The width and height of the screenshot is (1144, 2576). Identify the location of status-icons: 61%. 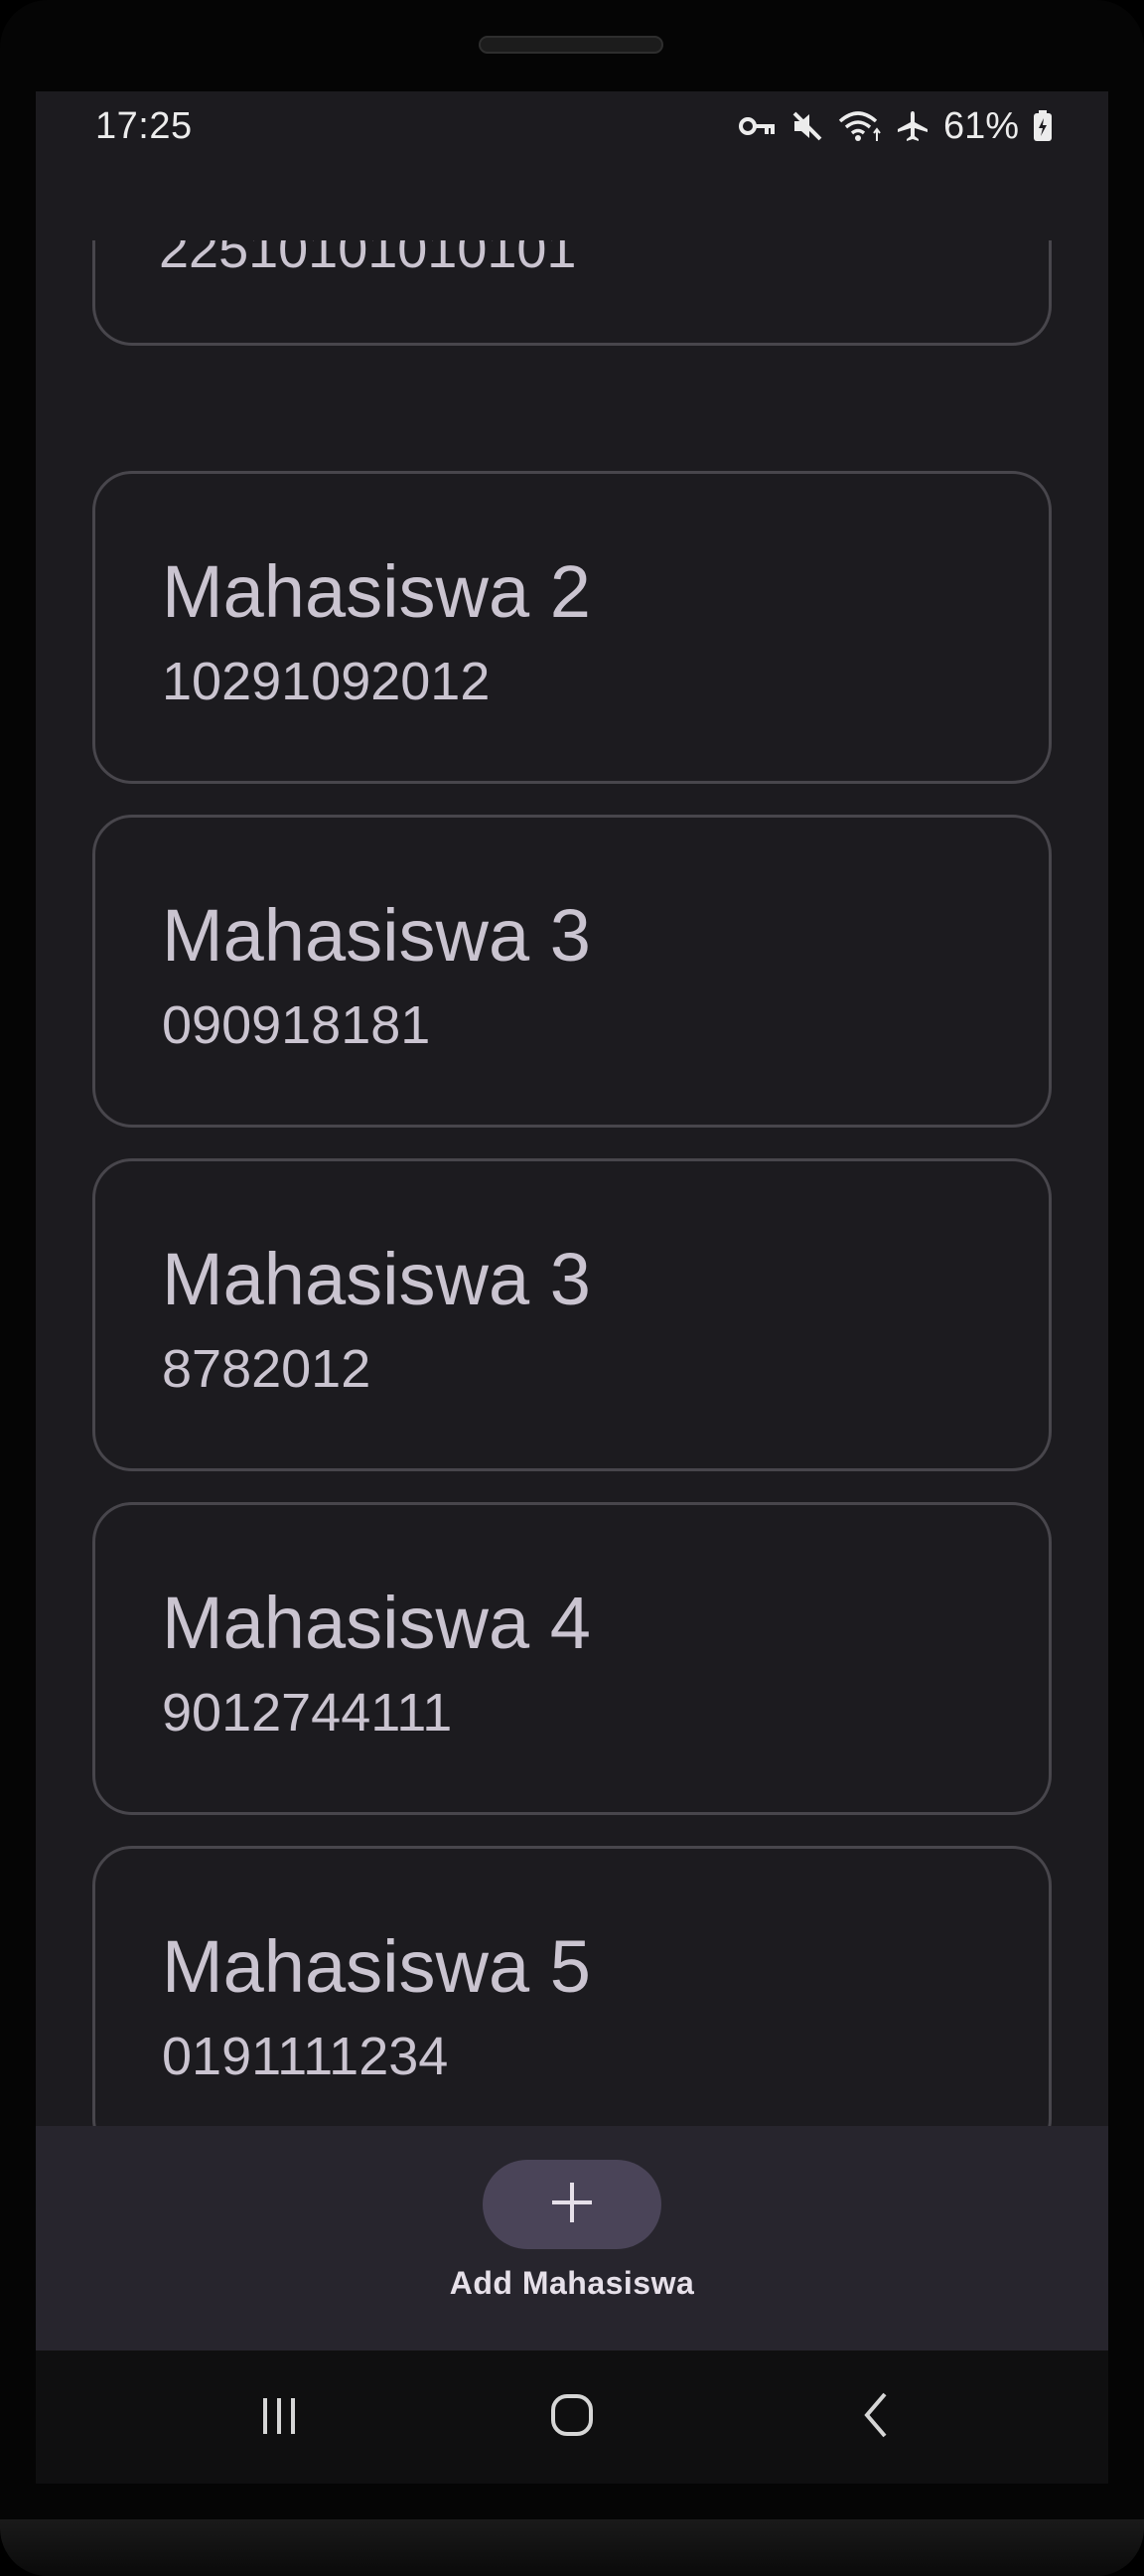
(896, 125).